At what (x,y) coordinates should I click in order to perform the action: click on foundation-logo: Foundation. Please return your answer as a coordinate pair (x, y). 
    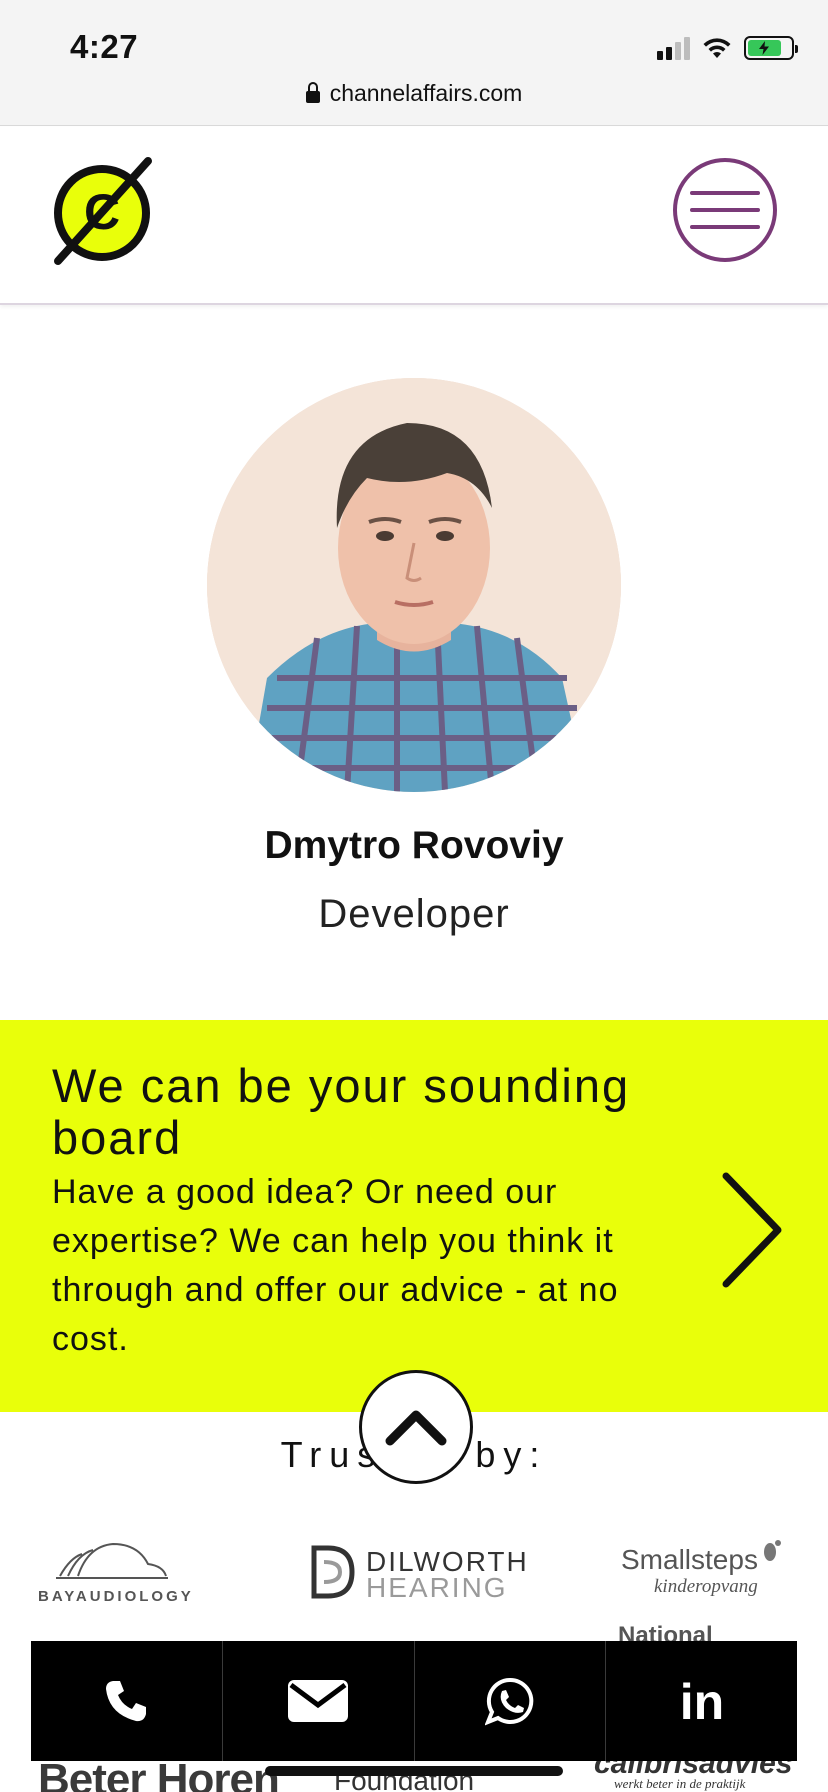
    Looking at the image, I should click on (404, 1778).